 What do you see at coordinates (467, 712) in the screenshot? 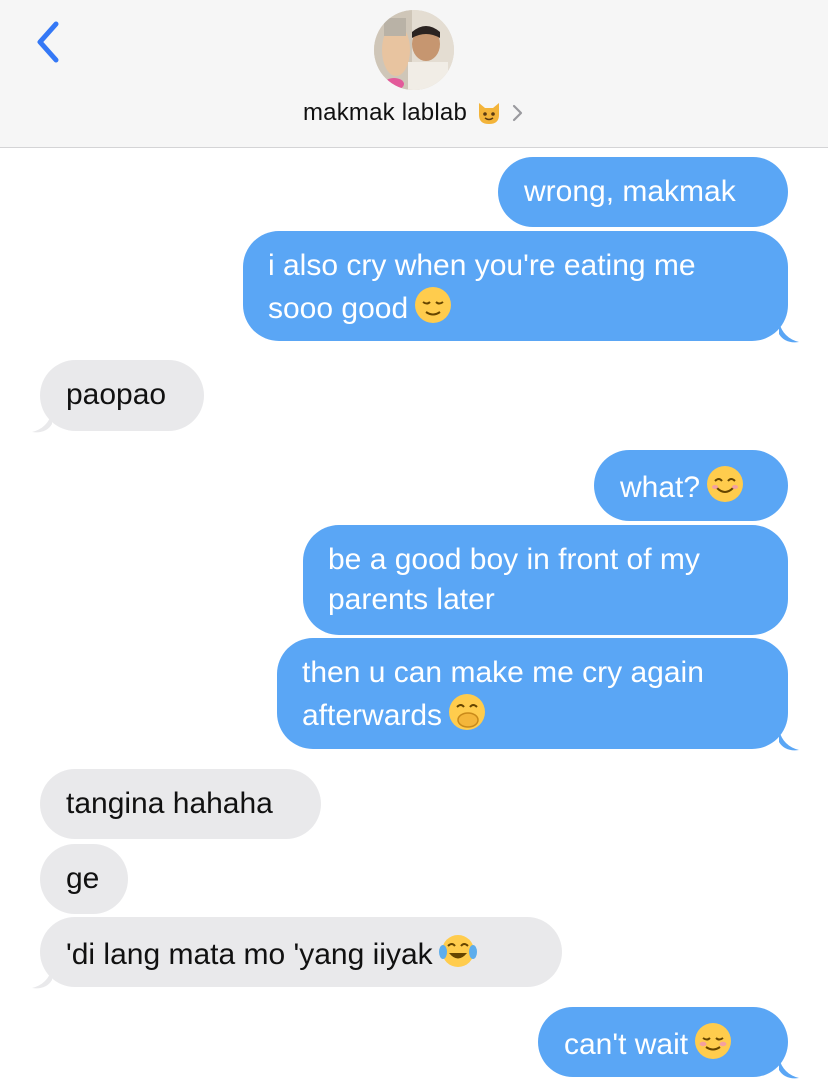
I see `face-with-hand-over-mouth-icon` at bounding box center [467, 712].